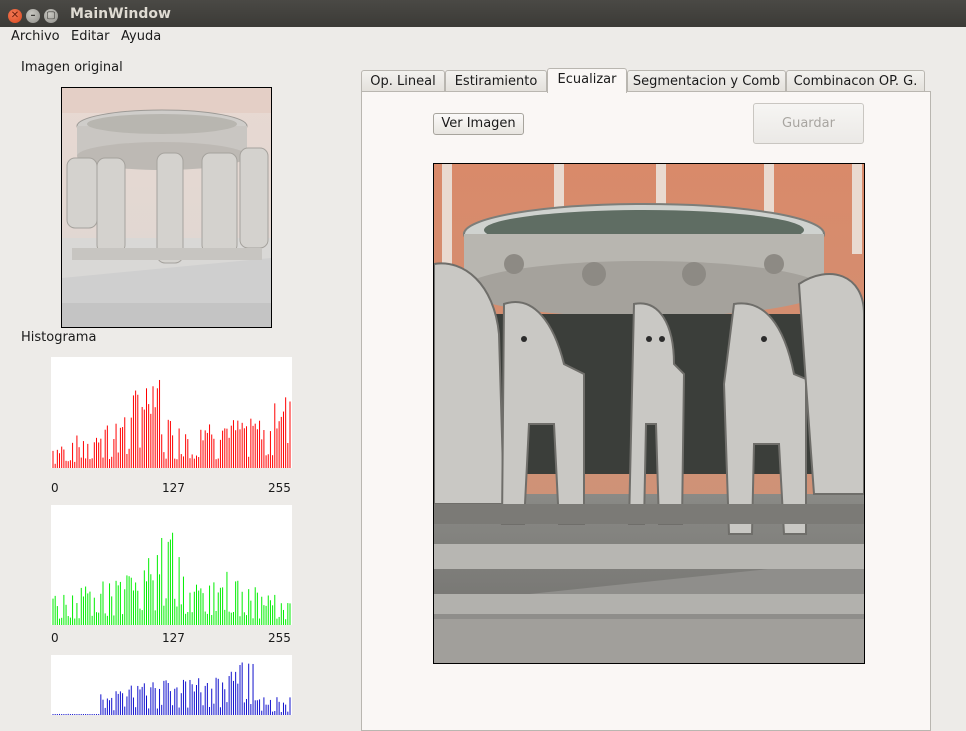 The image size is (966, 731). I want to click on tab-ecualizar: Ecualizar, so click(587, 80).